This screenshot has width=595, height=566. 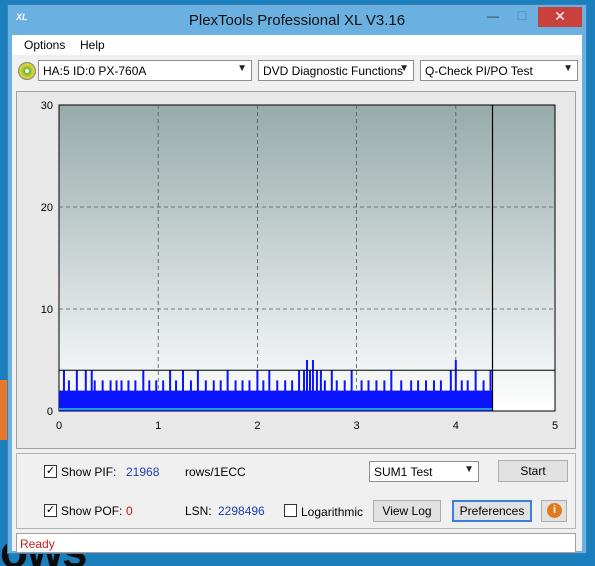 I want to click on pif-baseline-area, so click(x=276, y=400).